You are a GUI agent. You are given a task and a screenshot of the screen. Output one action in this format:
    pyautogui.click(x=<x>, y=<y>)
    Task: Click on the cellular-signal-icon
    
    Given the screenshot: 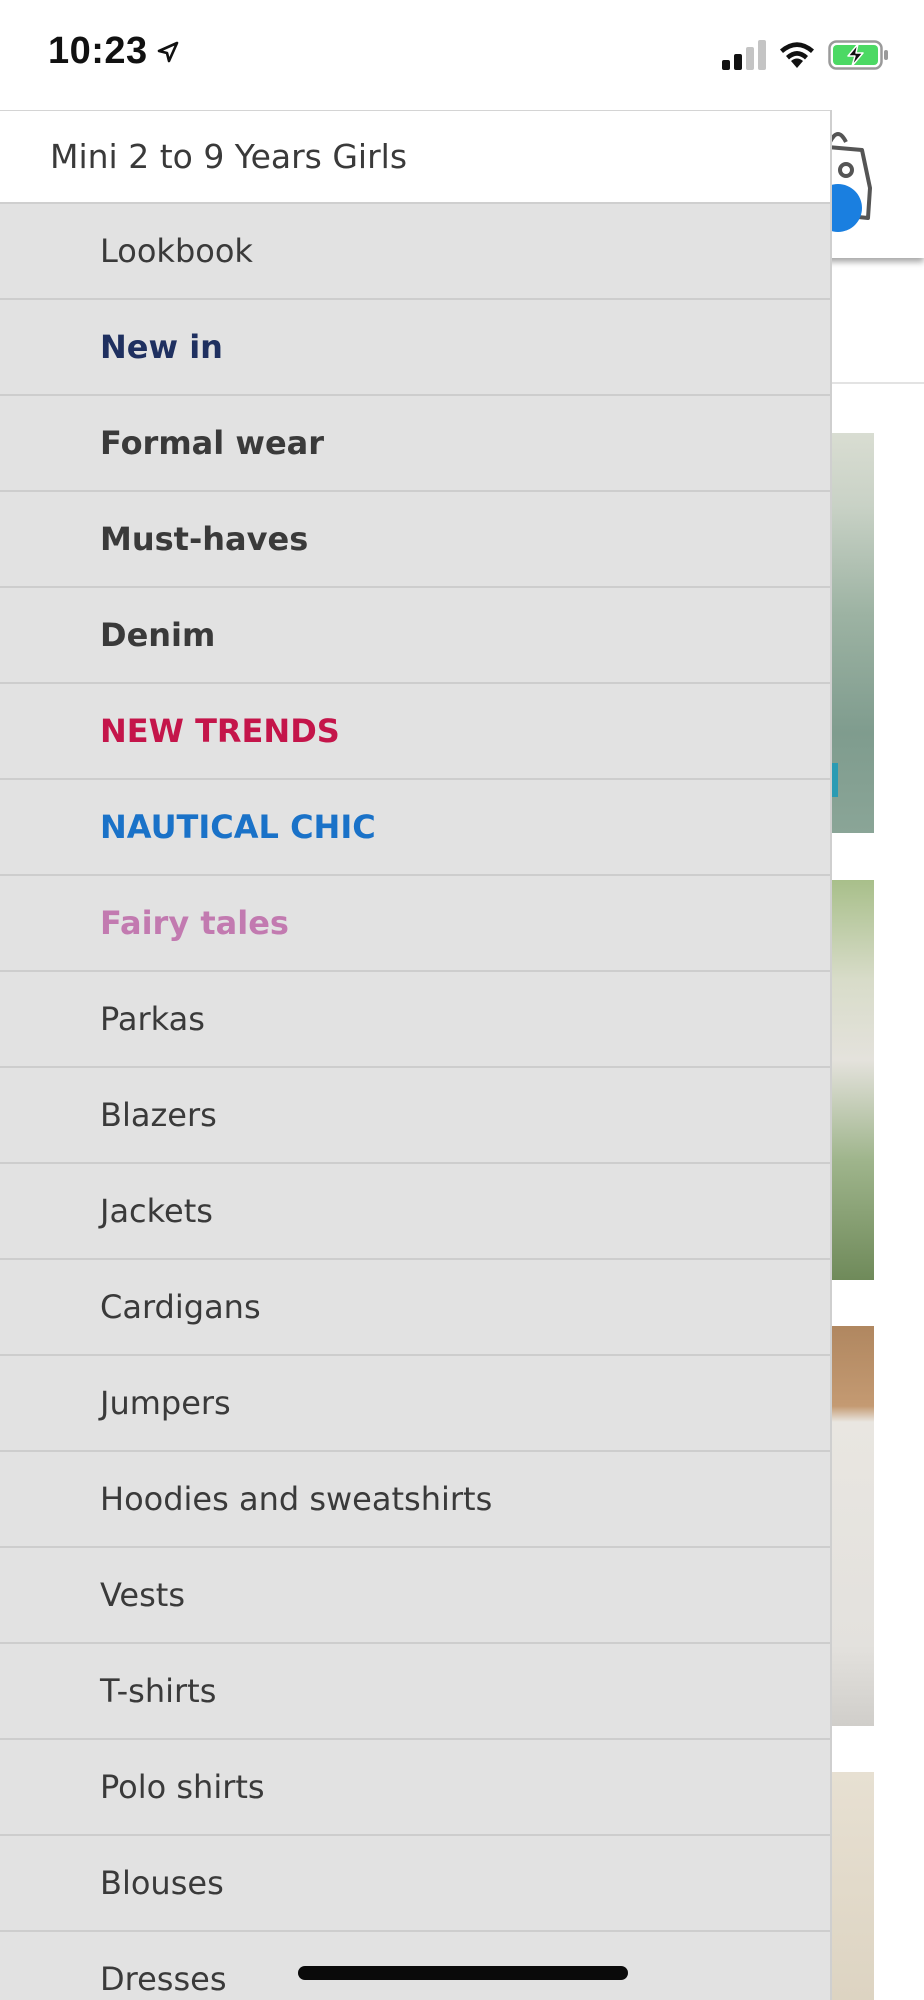 What is the action you would take?
    pyautogui.click(x=745, y=57)
    